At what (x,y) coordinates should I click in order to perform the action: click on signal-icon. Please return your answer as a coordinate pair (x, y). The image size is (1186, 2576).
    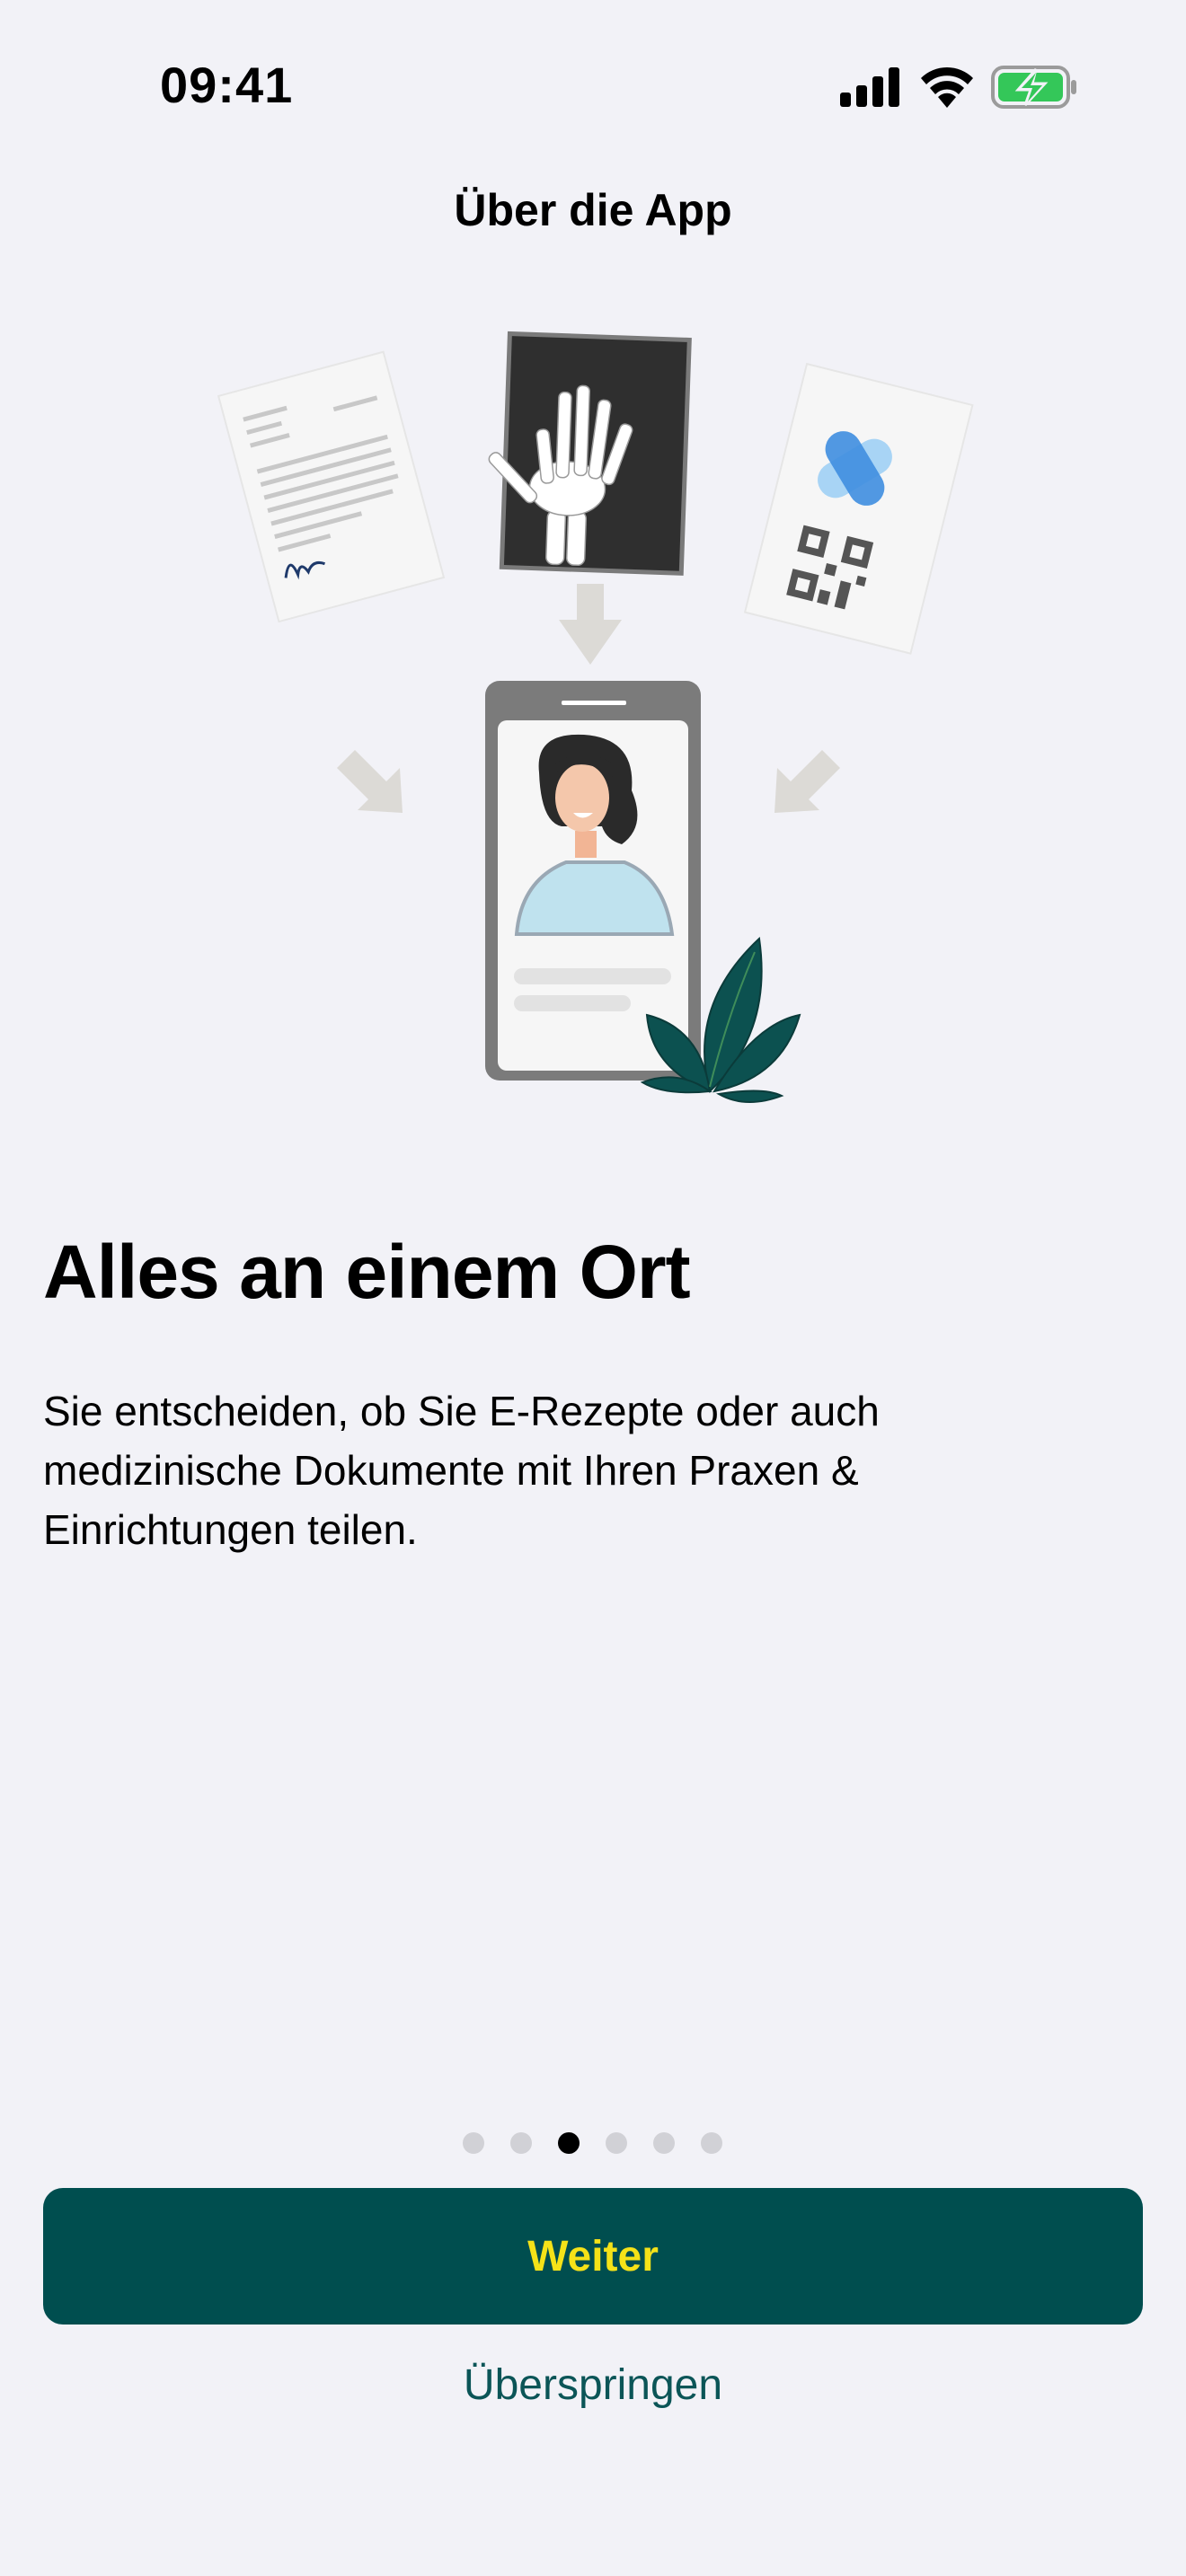
    Looking at the image, I should click on (869, 87).